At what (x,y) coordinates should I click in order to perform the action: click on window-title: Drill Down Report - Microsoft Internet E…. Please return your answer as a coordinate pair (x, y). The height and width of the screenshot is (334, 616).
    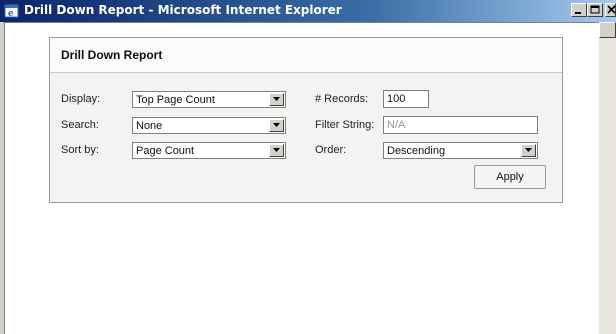
    Looking at the image, I should click on (183, 10).